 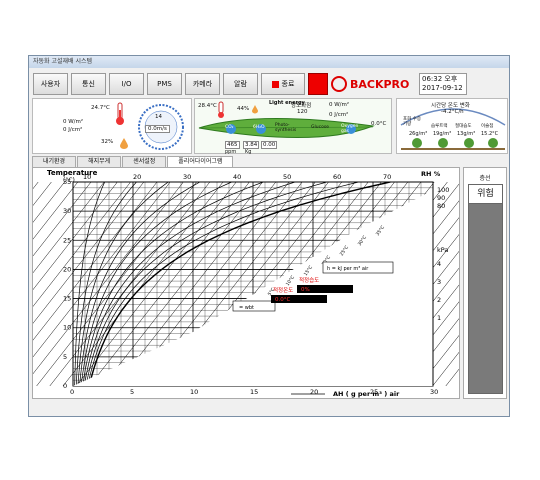 What do you see at coordinates (207, 106) in the screenshot?
I see `inside-temp: 28.4°C` at bounding box center [207, 106].